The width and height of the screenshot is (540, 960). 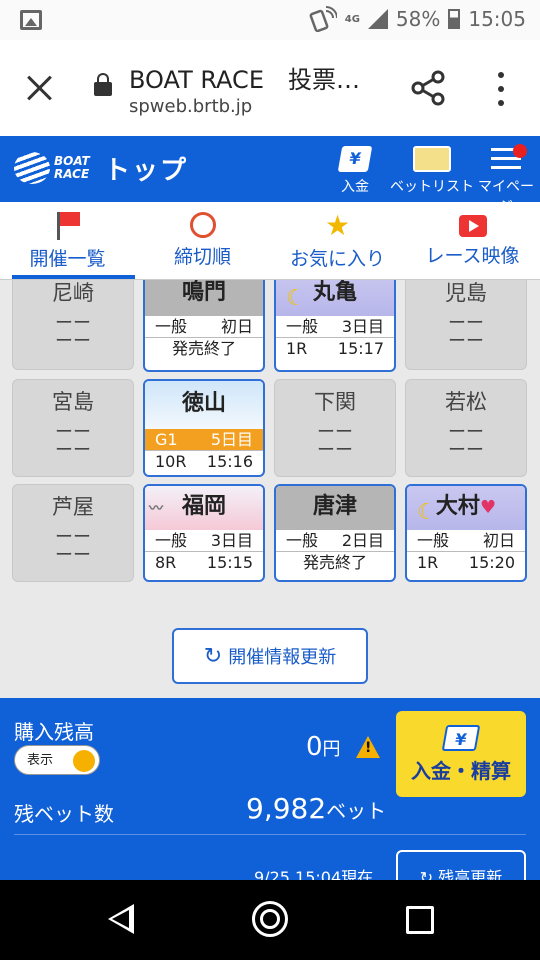 What do you see at coordinates (156, 509) in the screenshot?
I see `birds-icon: 〰` at bounding box center [156, 509].